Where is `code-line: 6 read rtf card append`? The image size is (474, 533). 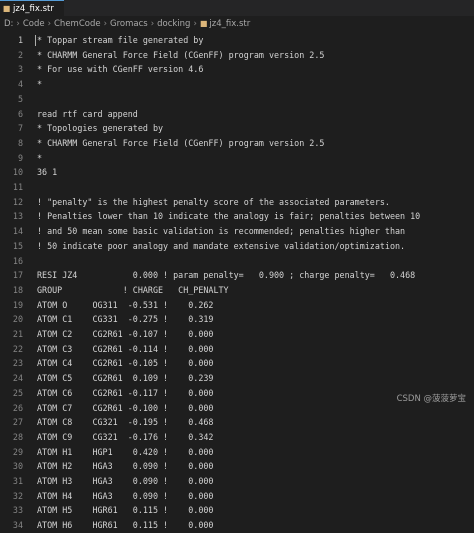
code-line: 6 read rtf card append is located at coordinates (237, 114).